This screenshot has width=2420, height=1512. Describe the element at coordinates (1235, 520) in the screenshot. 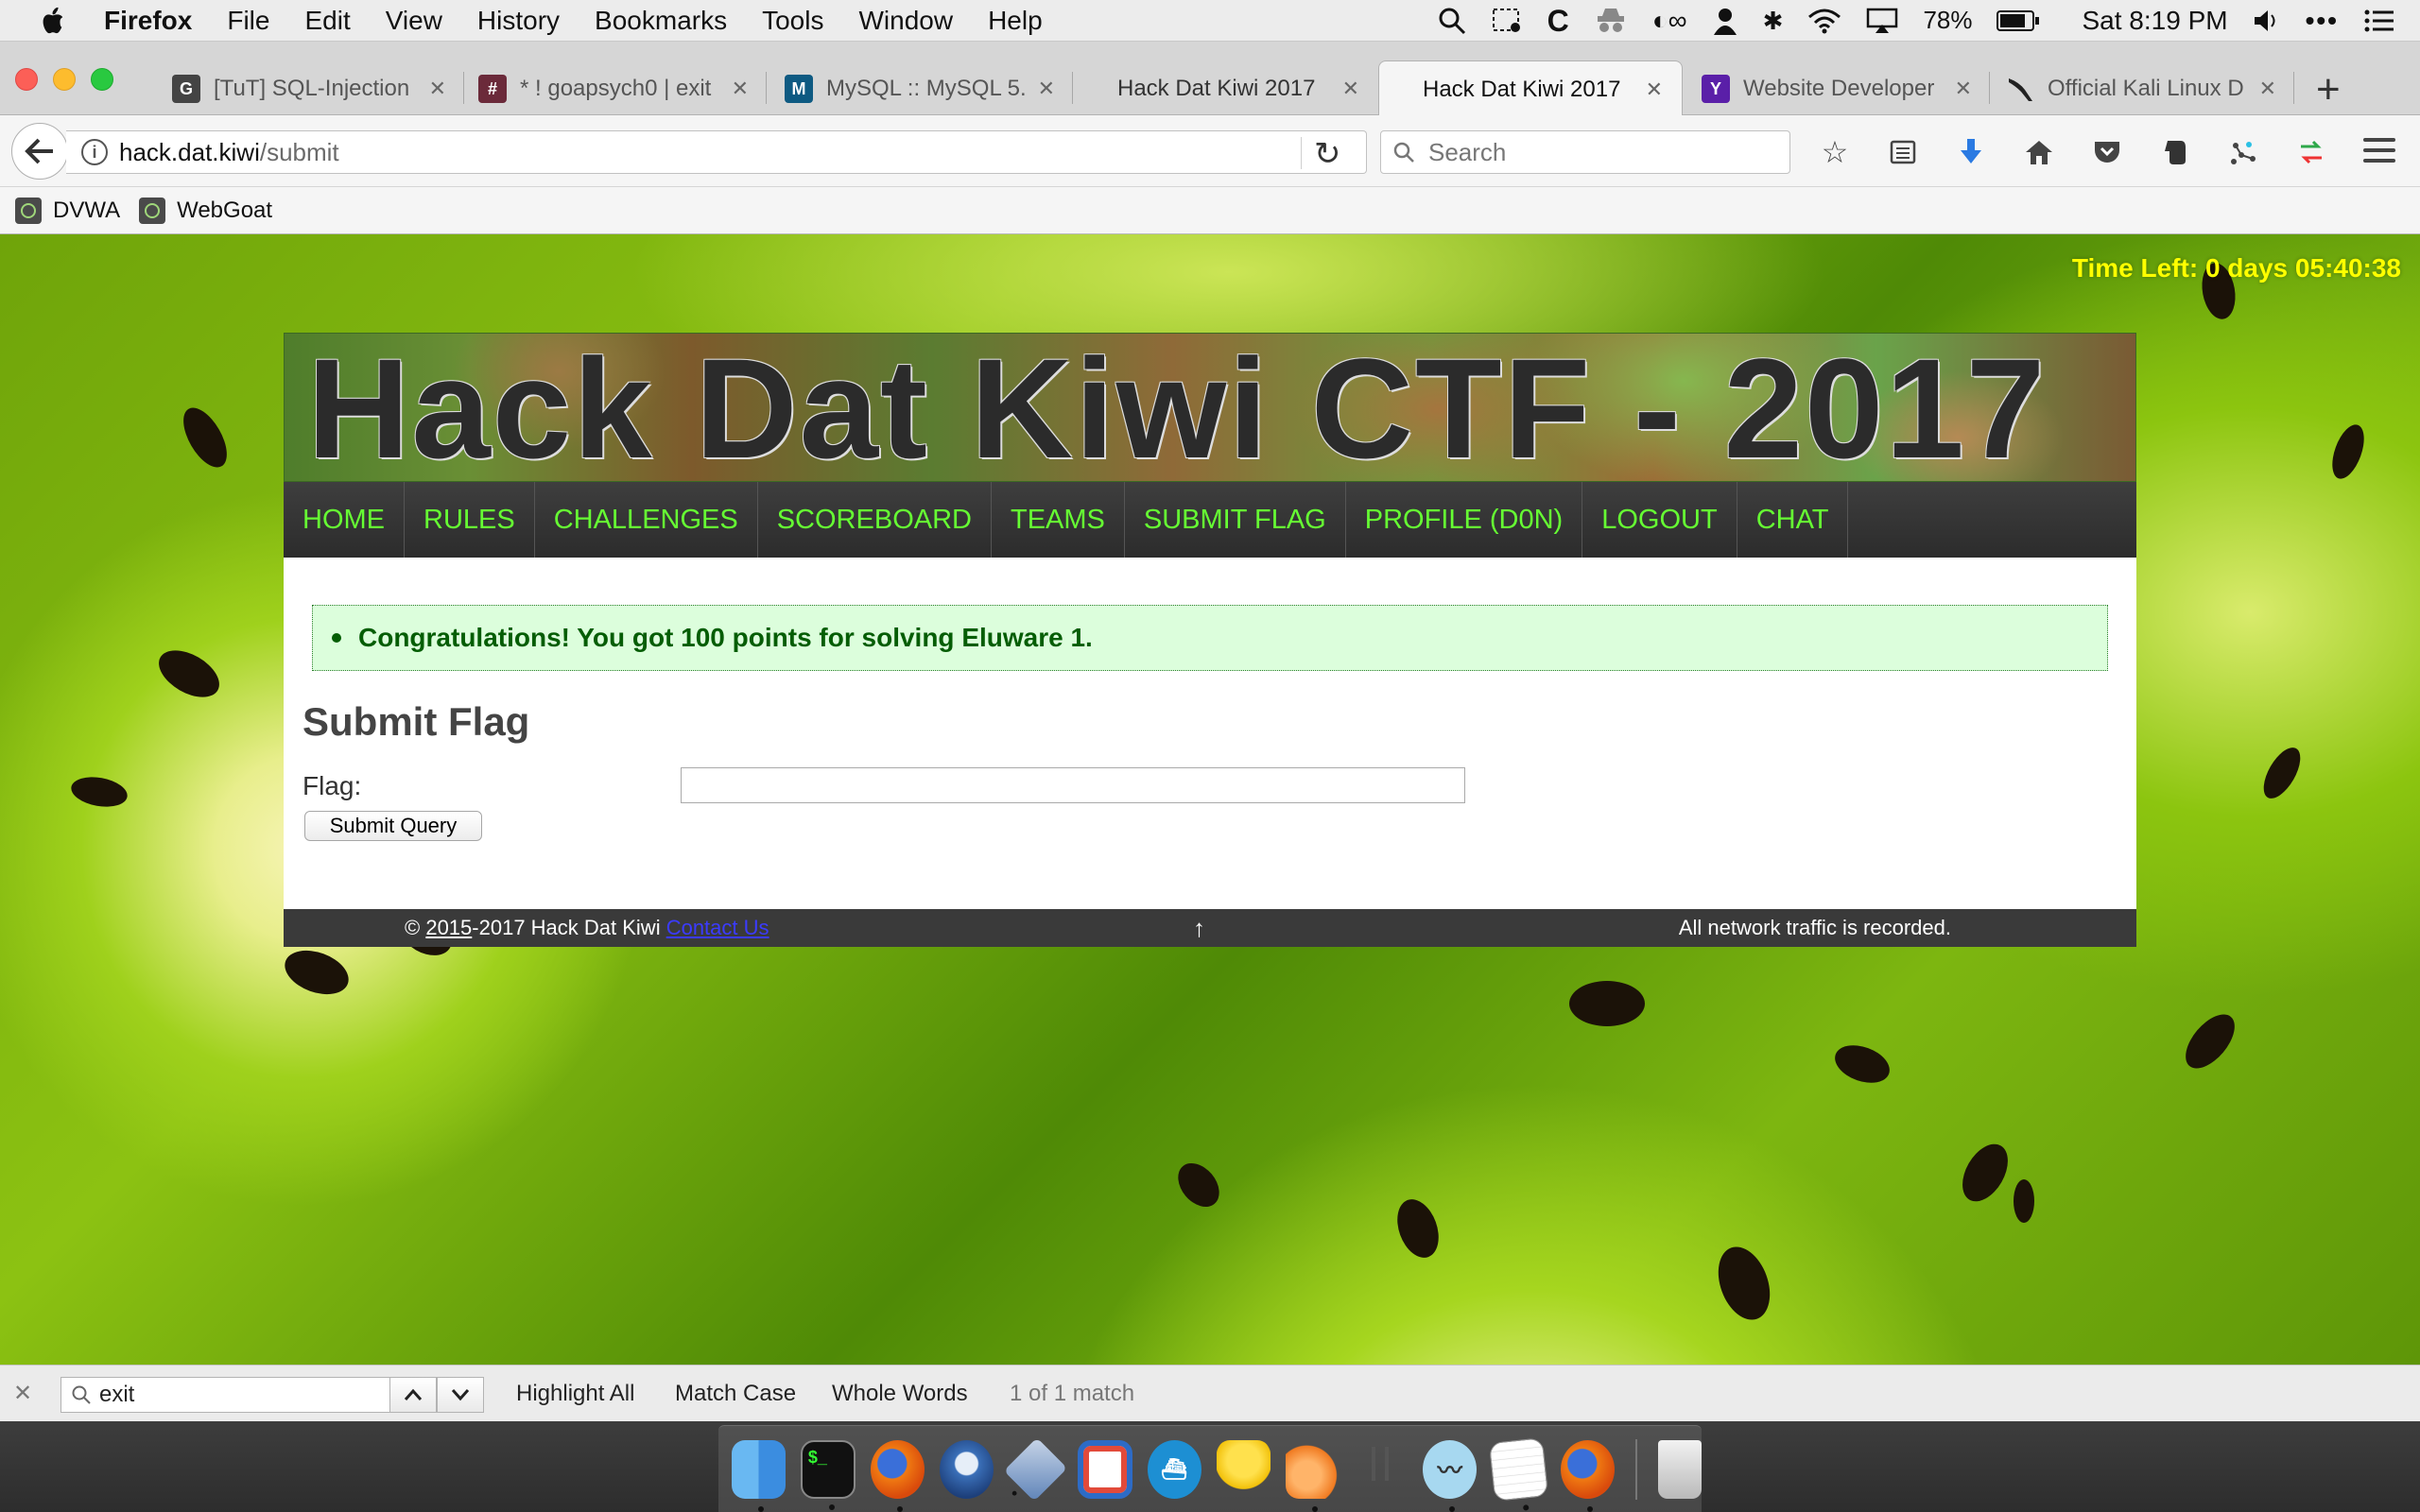

I see `nav-submit-flag: SUBMIT FLAG` at that location.